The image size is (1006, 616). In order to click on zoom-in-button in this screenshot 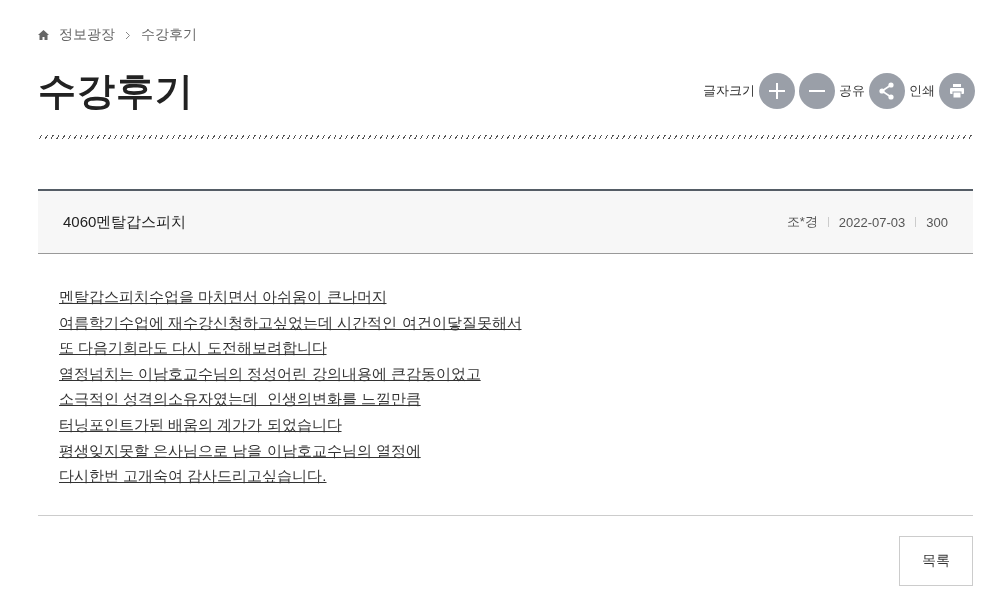, I will do `click(777, 91)`.